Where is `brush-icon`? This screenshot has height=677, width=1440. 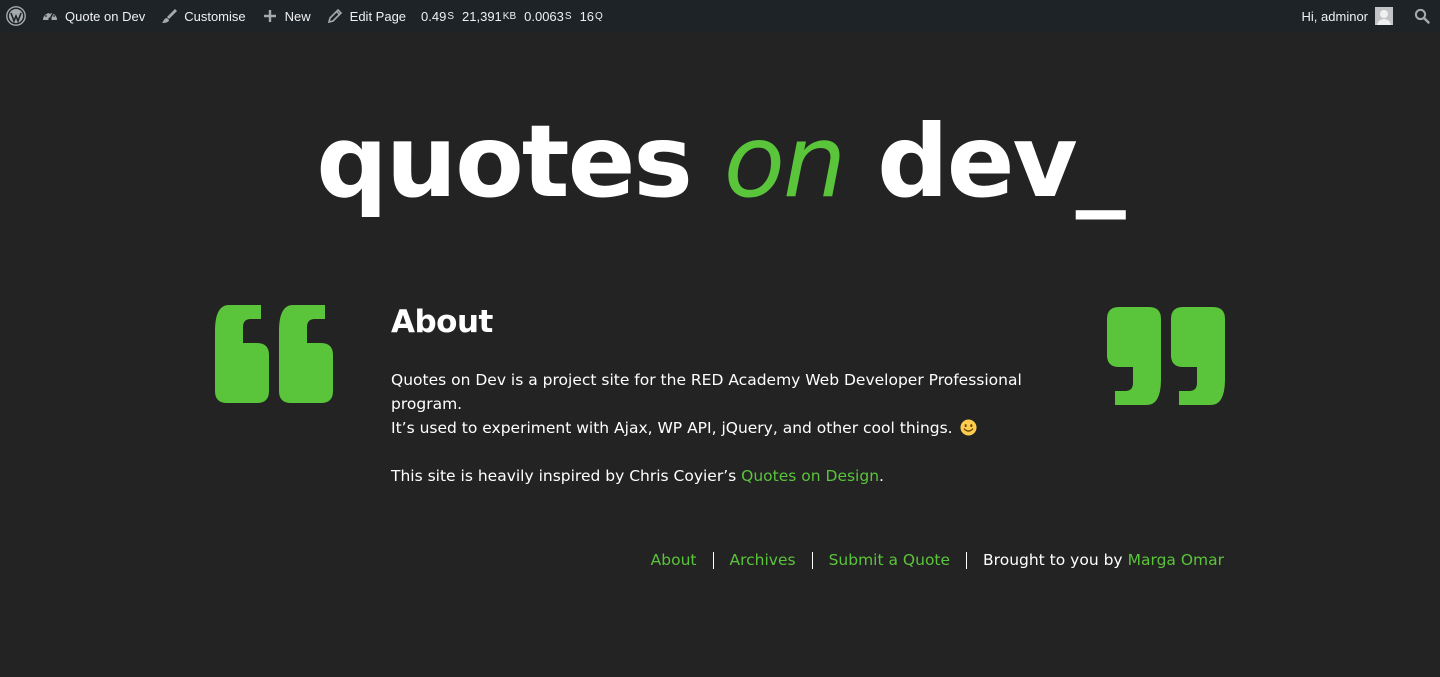 brush-icon is located at coordinates (169, 16).